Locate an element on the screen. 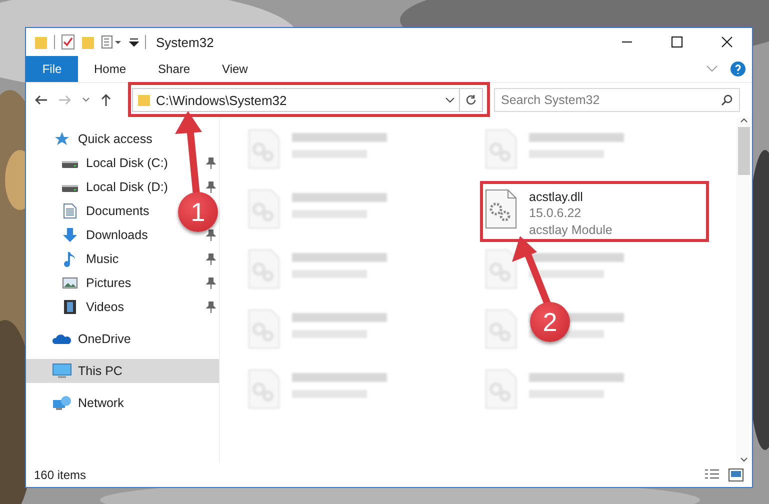 The height and width of the screenshot is (504, 769). refresh-button is located at coordinates (471, 100).